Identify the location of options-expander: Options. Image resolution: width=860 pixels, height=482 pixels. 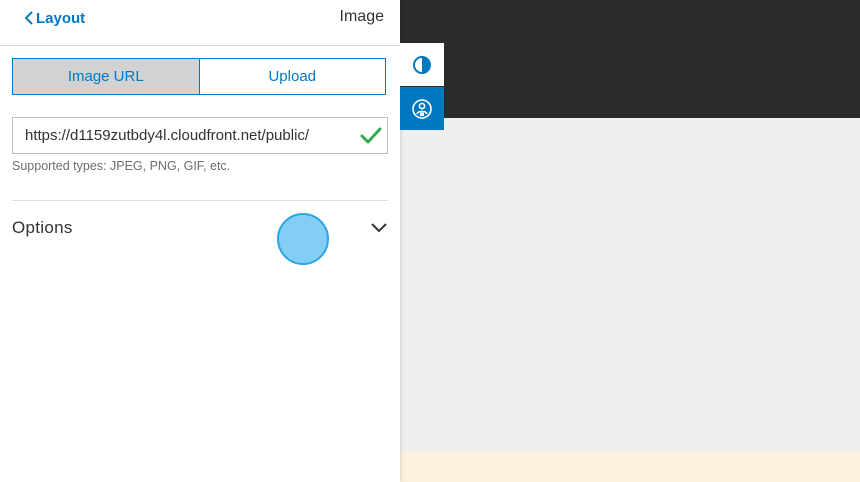
(200, 228).